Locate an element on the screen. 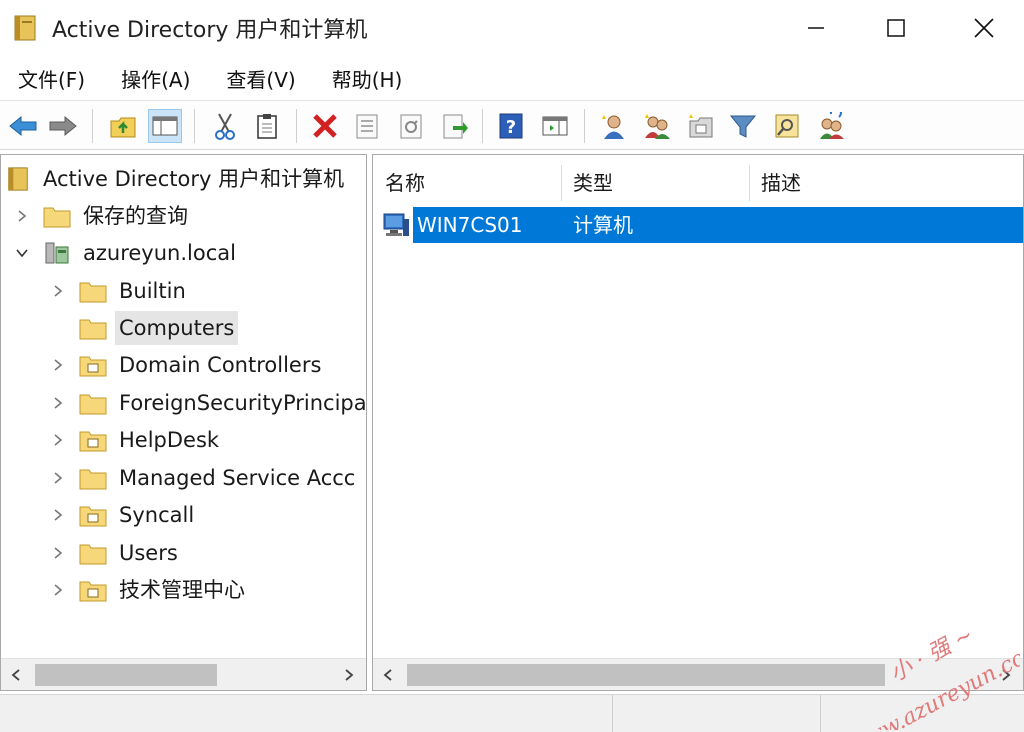  filter-icon is located at coordinates (743, 126).